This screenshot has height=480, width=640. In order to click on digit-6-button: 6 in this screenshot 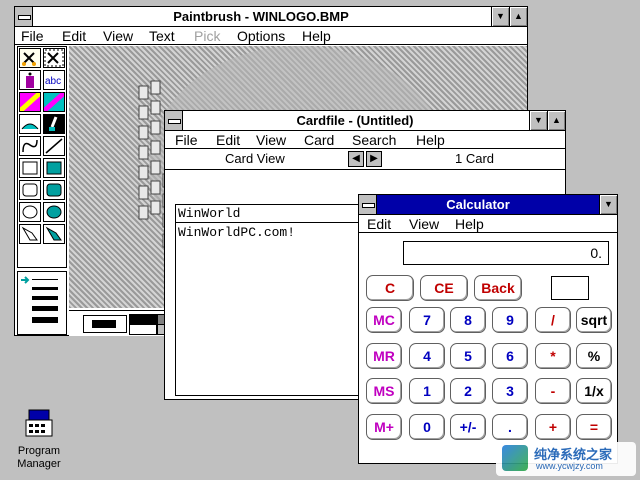, I will do `click(510, 356)`.